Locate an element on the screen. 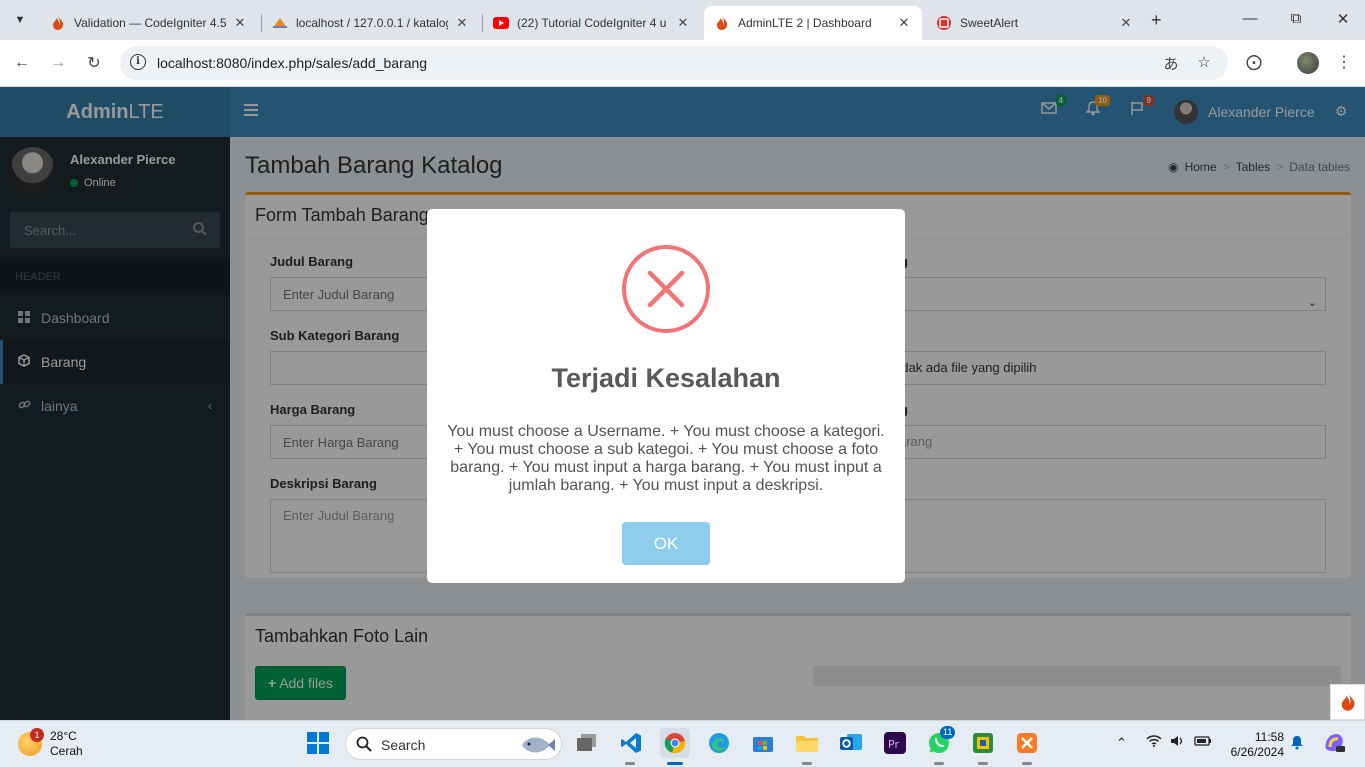  copilot-icon is located at coordinates (1334, 744).